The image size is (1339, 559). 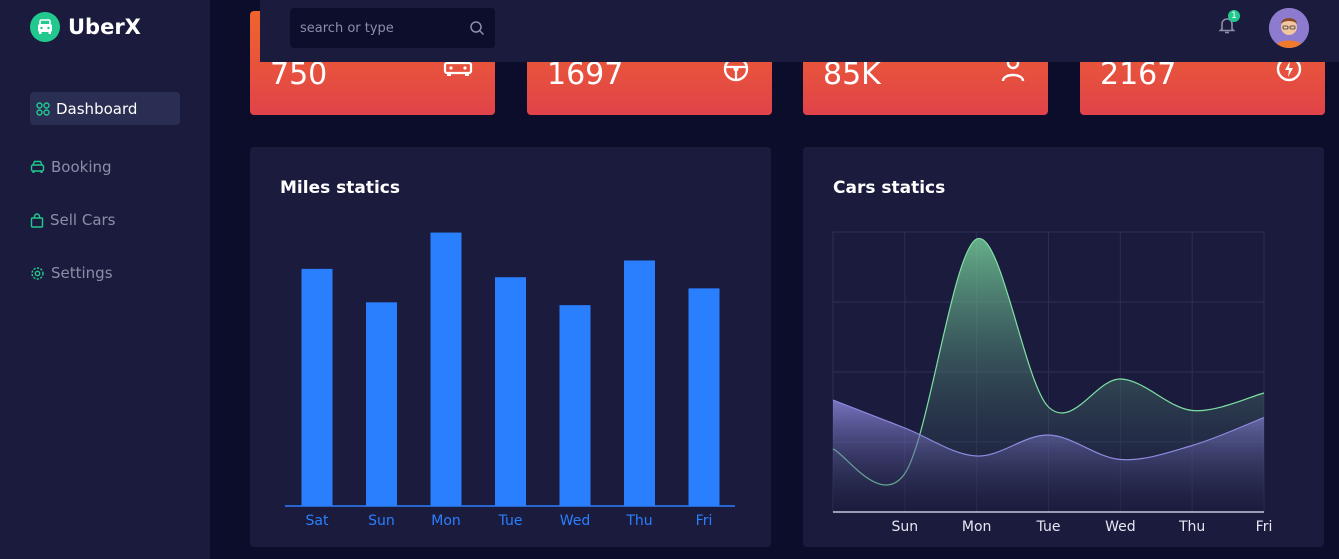 What do you see at coordinates (889, 188) in the screenshot?
I see `panel-title: Cars statics` at bounding box center [889, 188].